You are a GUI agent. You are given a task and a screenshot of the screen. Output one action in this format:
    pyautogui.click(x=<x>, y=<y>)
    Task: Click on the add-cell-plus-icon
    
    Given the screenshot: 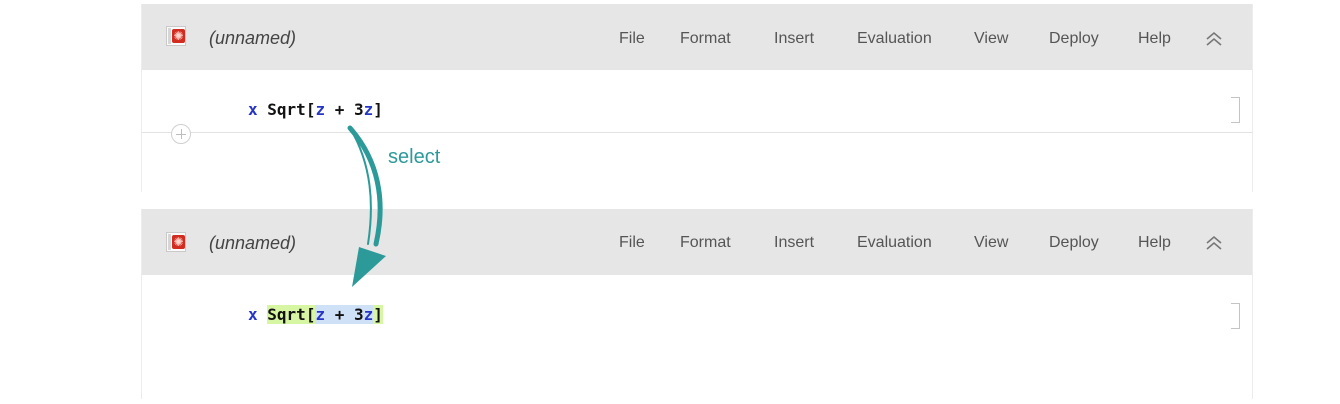 What is the action you would take?
    pyautogui.click(x=181, y=134)
    